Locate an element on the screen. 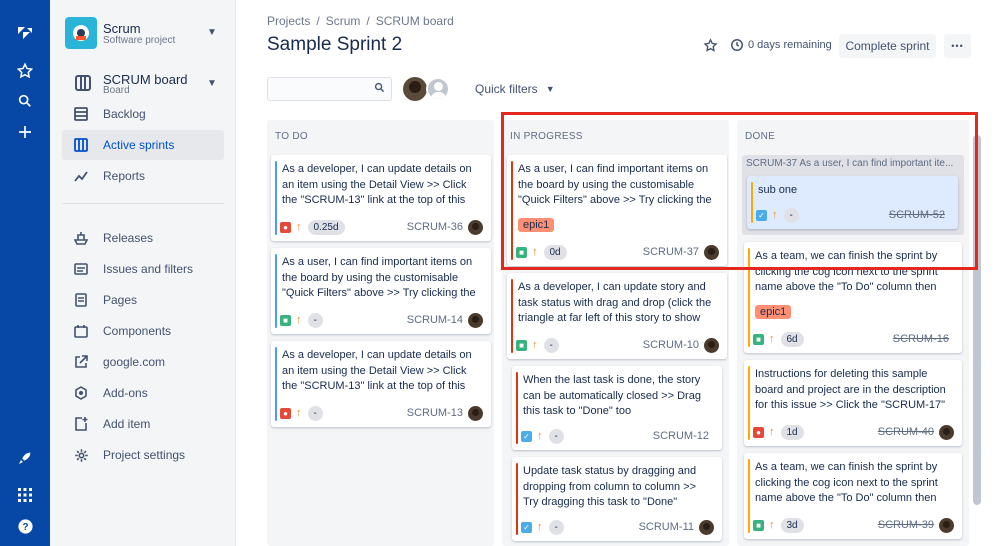 The width and height of the screenshot is (998, 546). sidebar-item-releases: Releases is located at coordinates (143, 238).